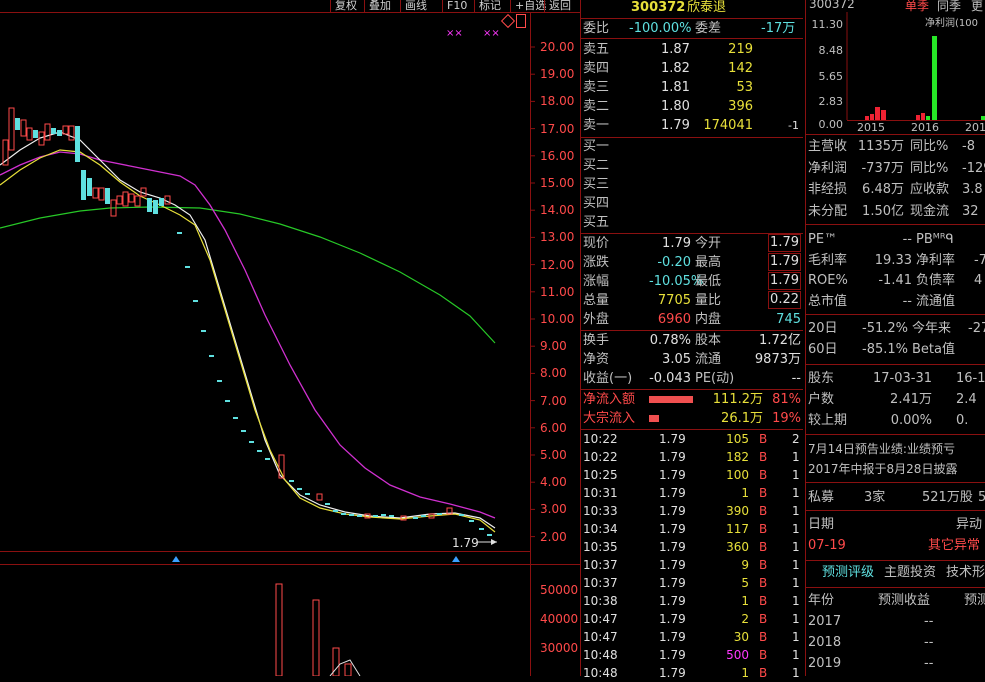 Image resolution: width=985 pixels, height=682 pixels. I want to click on price-axis-label: 5.00, so click(553, 455).